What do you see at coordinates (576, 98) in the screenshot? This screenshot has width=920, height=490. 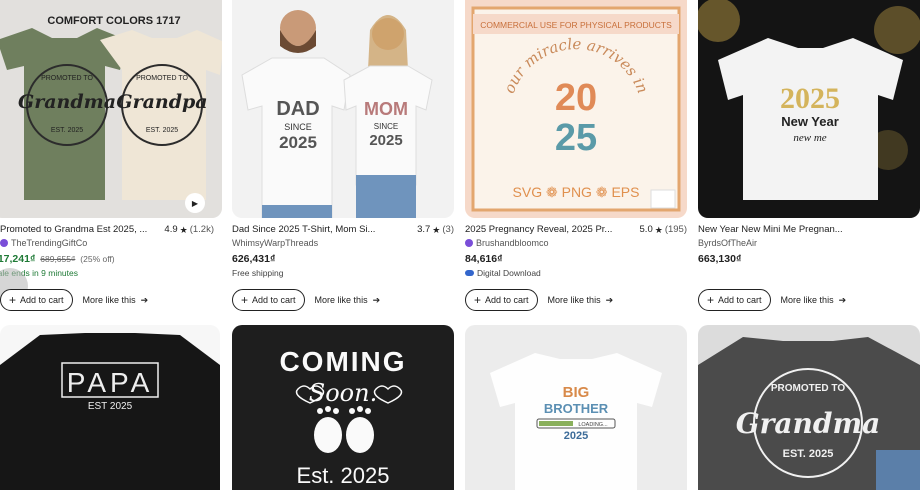 I see `image-text: 20` at bounding box center [576, 98].